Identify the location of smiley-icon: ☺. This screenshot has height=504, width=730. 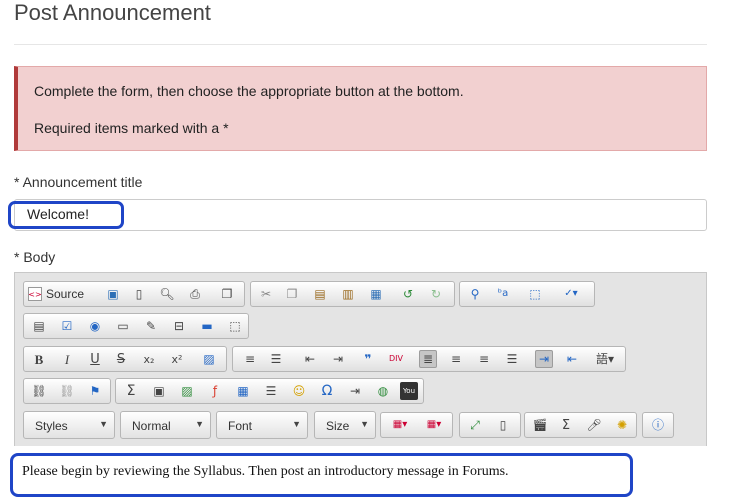
(299, 391).